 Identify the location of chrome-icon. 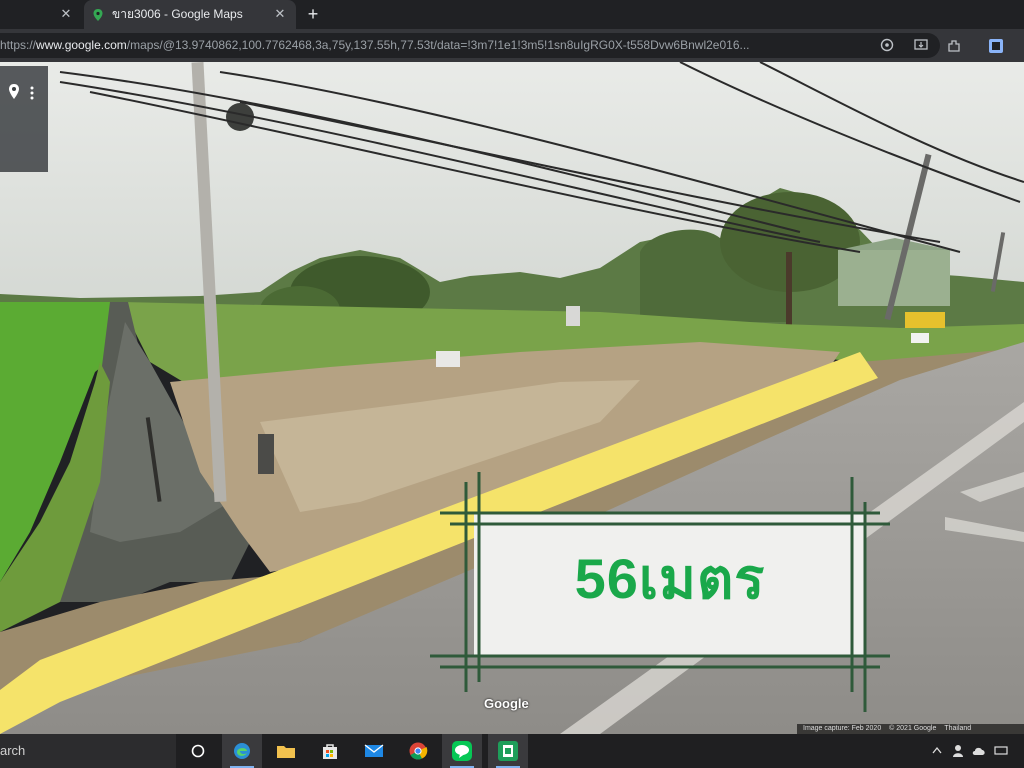
(418, 751).